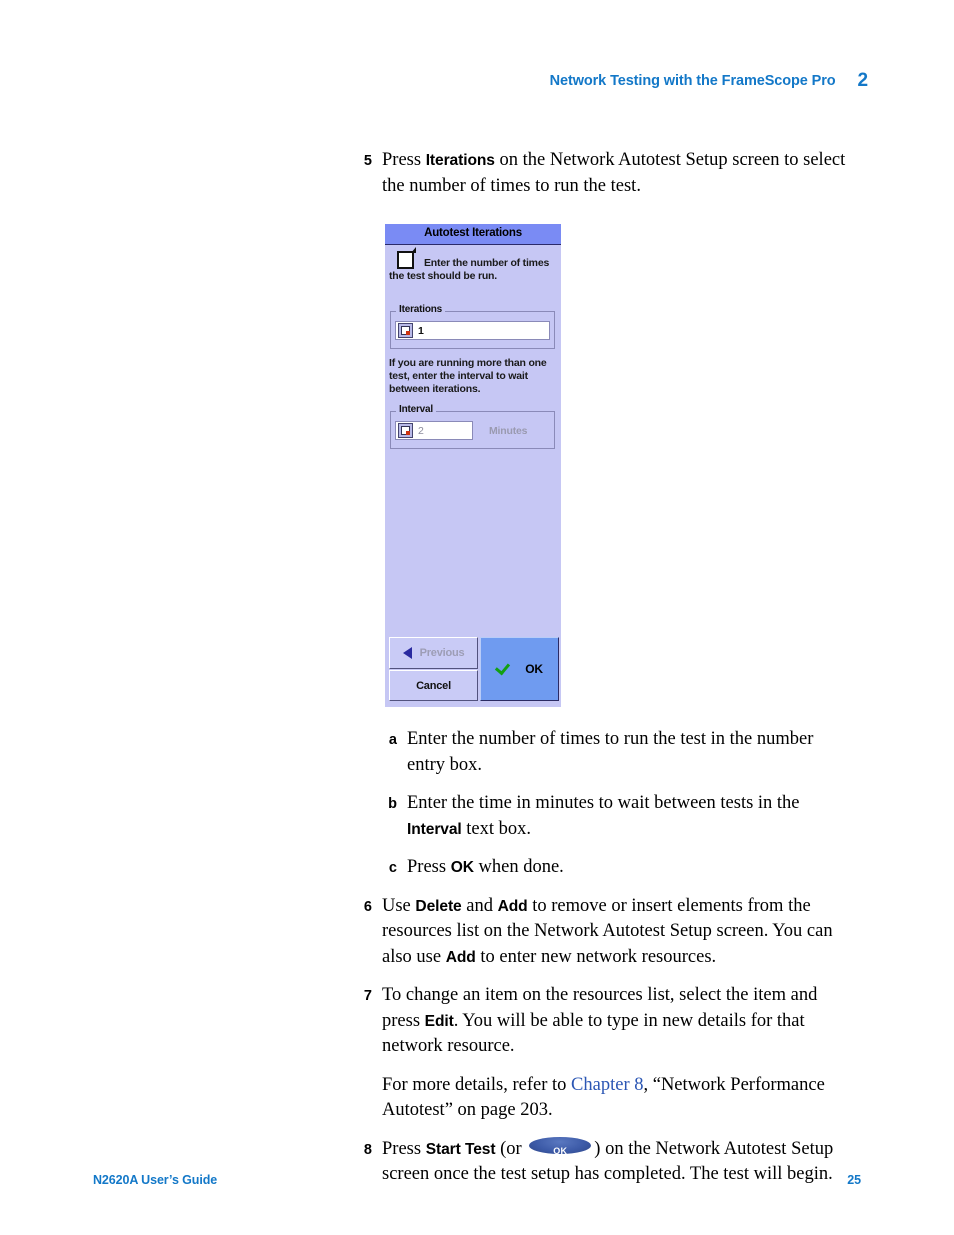  I want to click on substep-c: c Press OK when done., so click(617, 868).